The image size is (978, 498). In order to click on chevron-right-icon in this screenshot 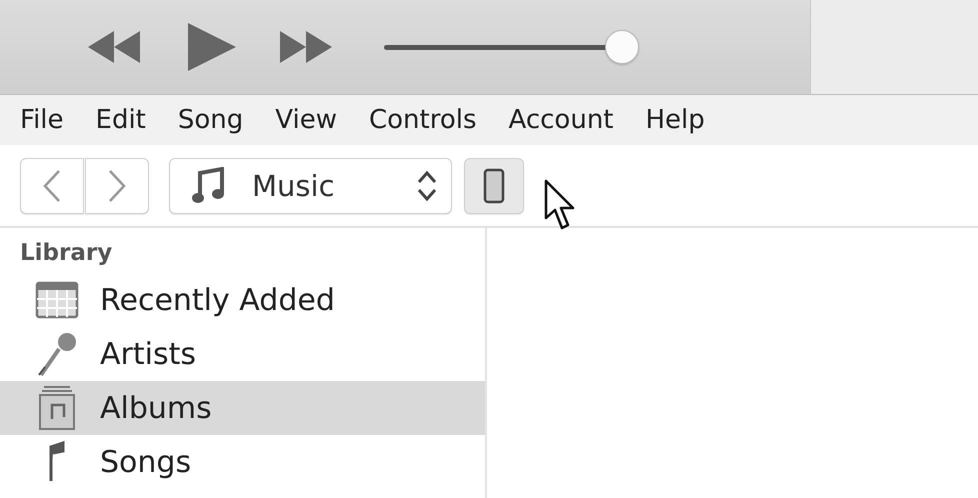, I will do `click(117, 185)`.